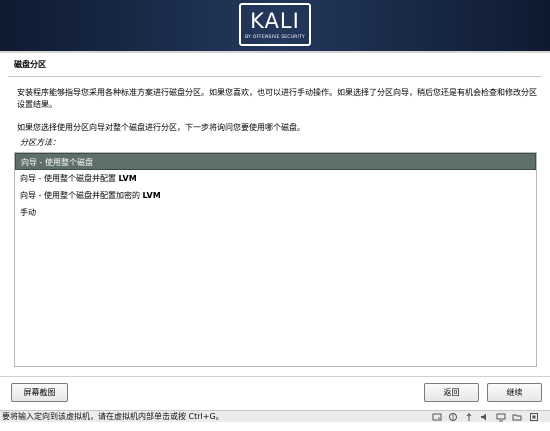  What do you see at coordinates (534, 417) in the screenshot?
I see `vm-icon` at bounding box center [534, 417].